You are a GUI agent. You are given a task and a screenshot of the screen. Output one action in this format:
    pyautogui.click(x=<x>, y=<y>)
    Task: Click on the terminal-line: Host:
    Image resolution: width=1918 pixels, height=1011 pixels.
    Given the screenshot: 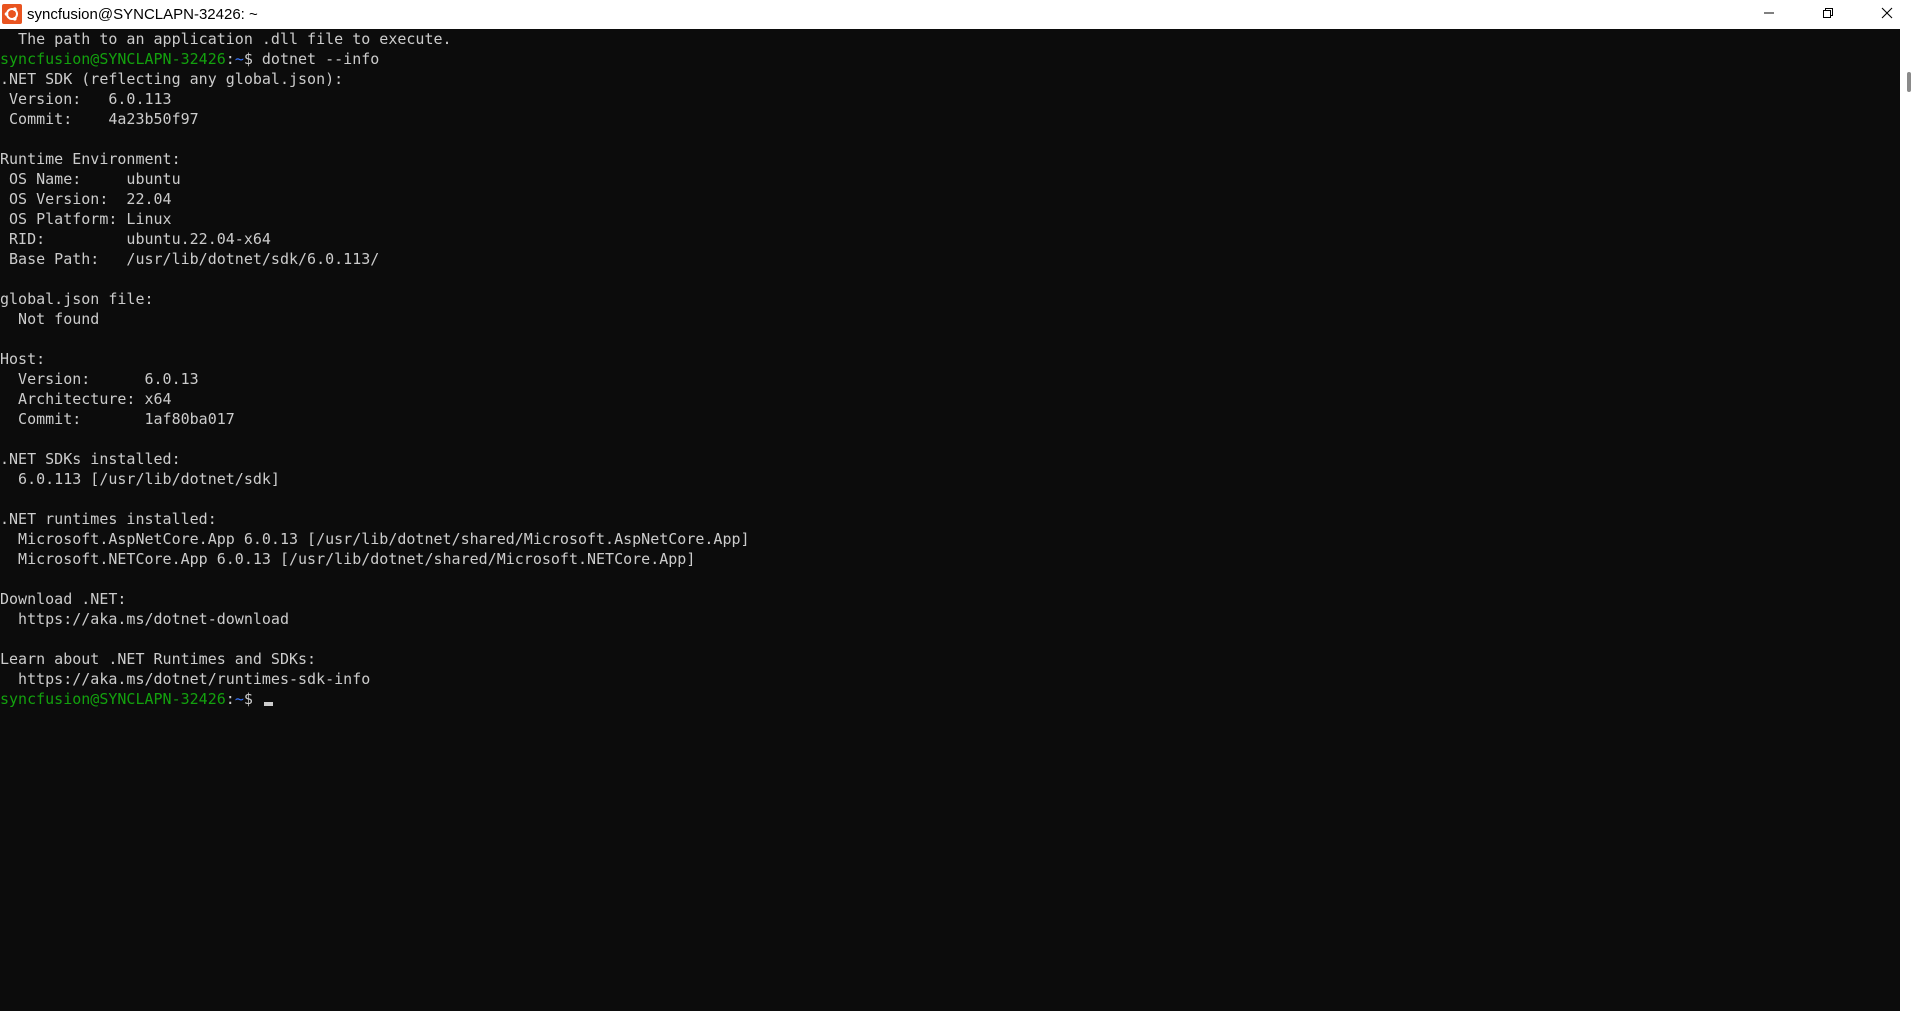 What is the action you would take?
    pyautogui.click(x=23, y=359)
    